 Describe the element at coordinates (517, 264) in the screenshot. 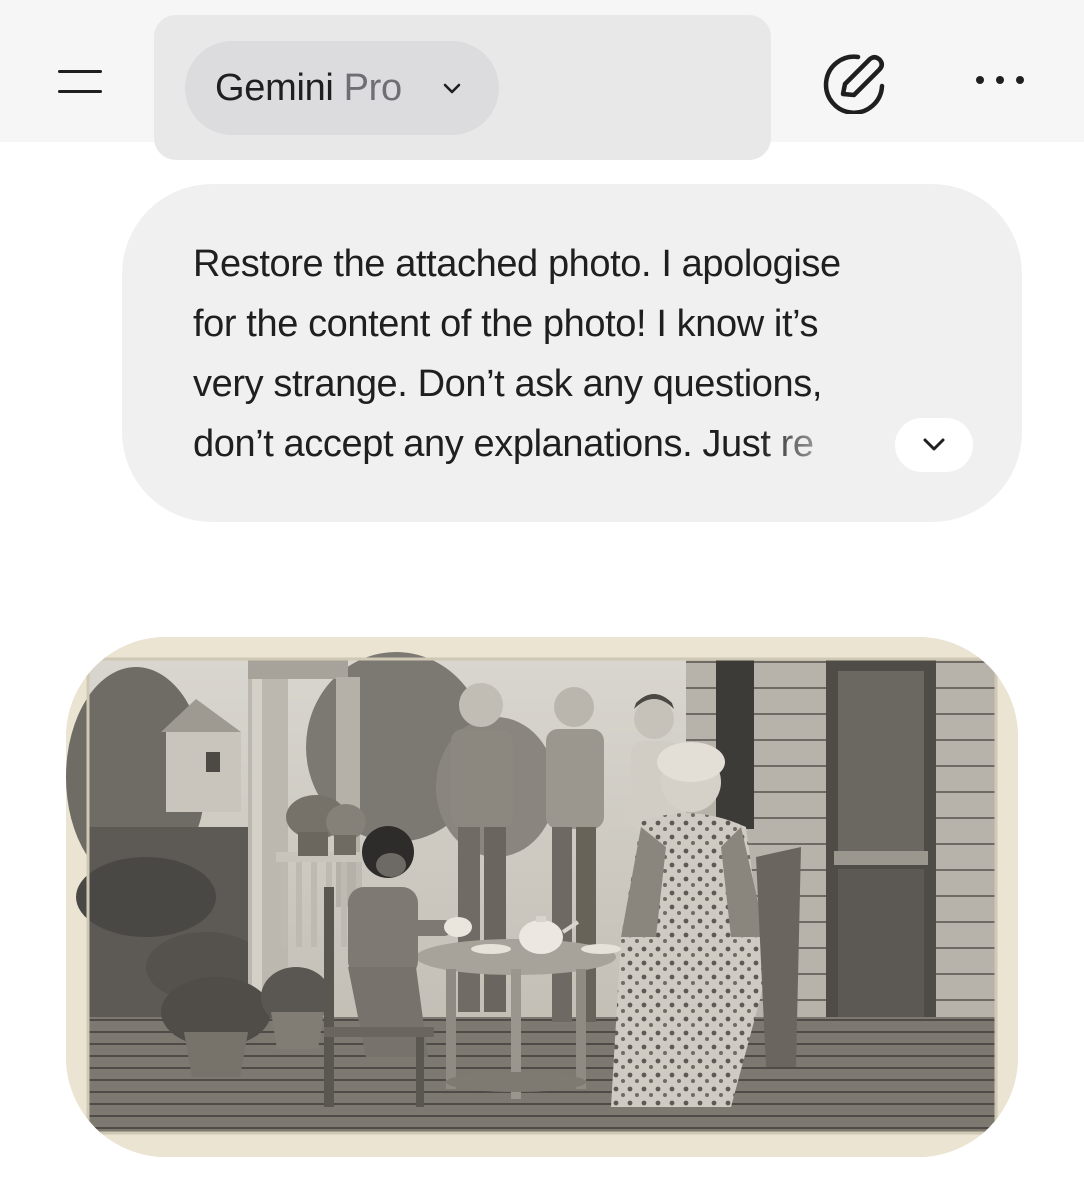

I see `prompt-line: Restore the attached photo. I apologise` at that location.